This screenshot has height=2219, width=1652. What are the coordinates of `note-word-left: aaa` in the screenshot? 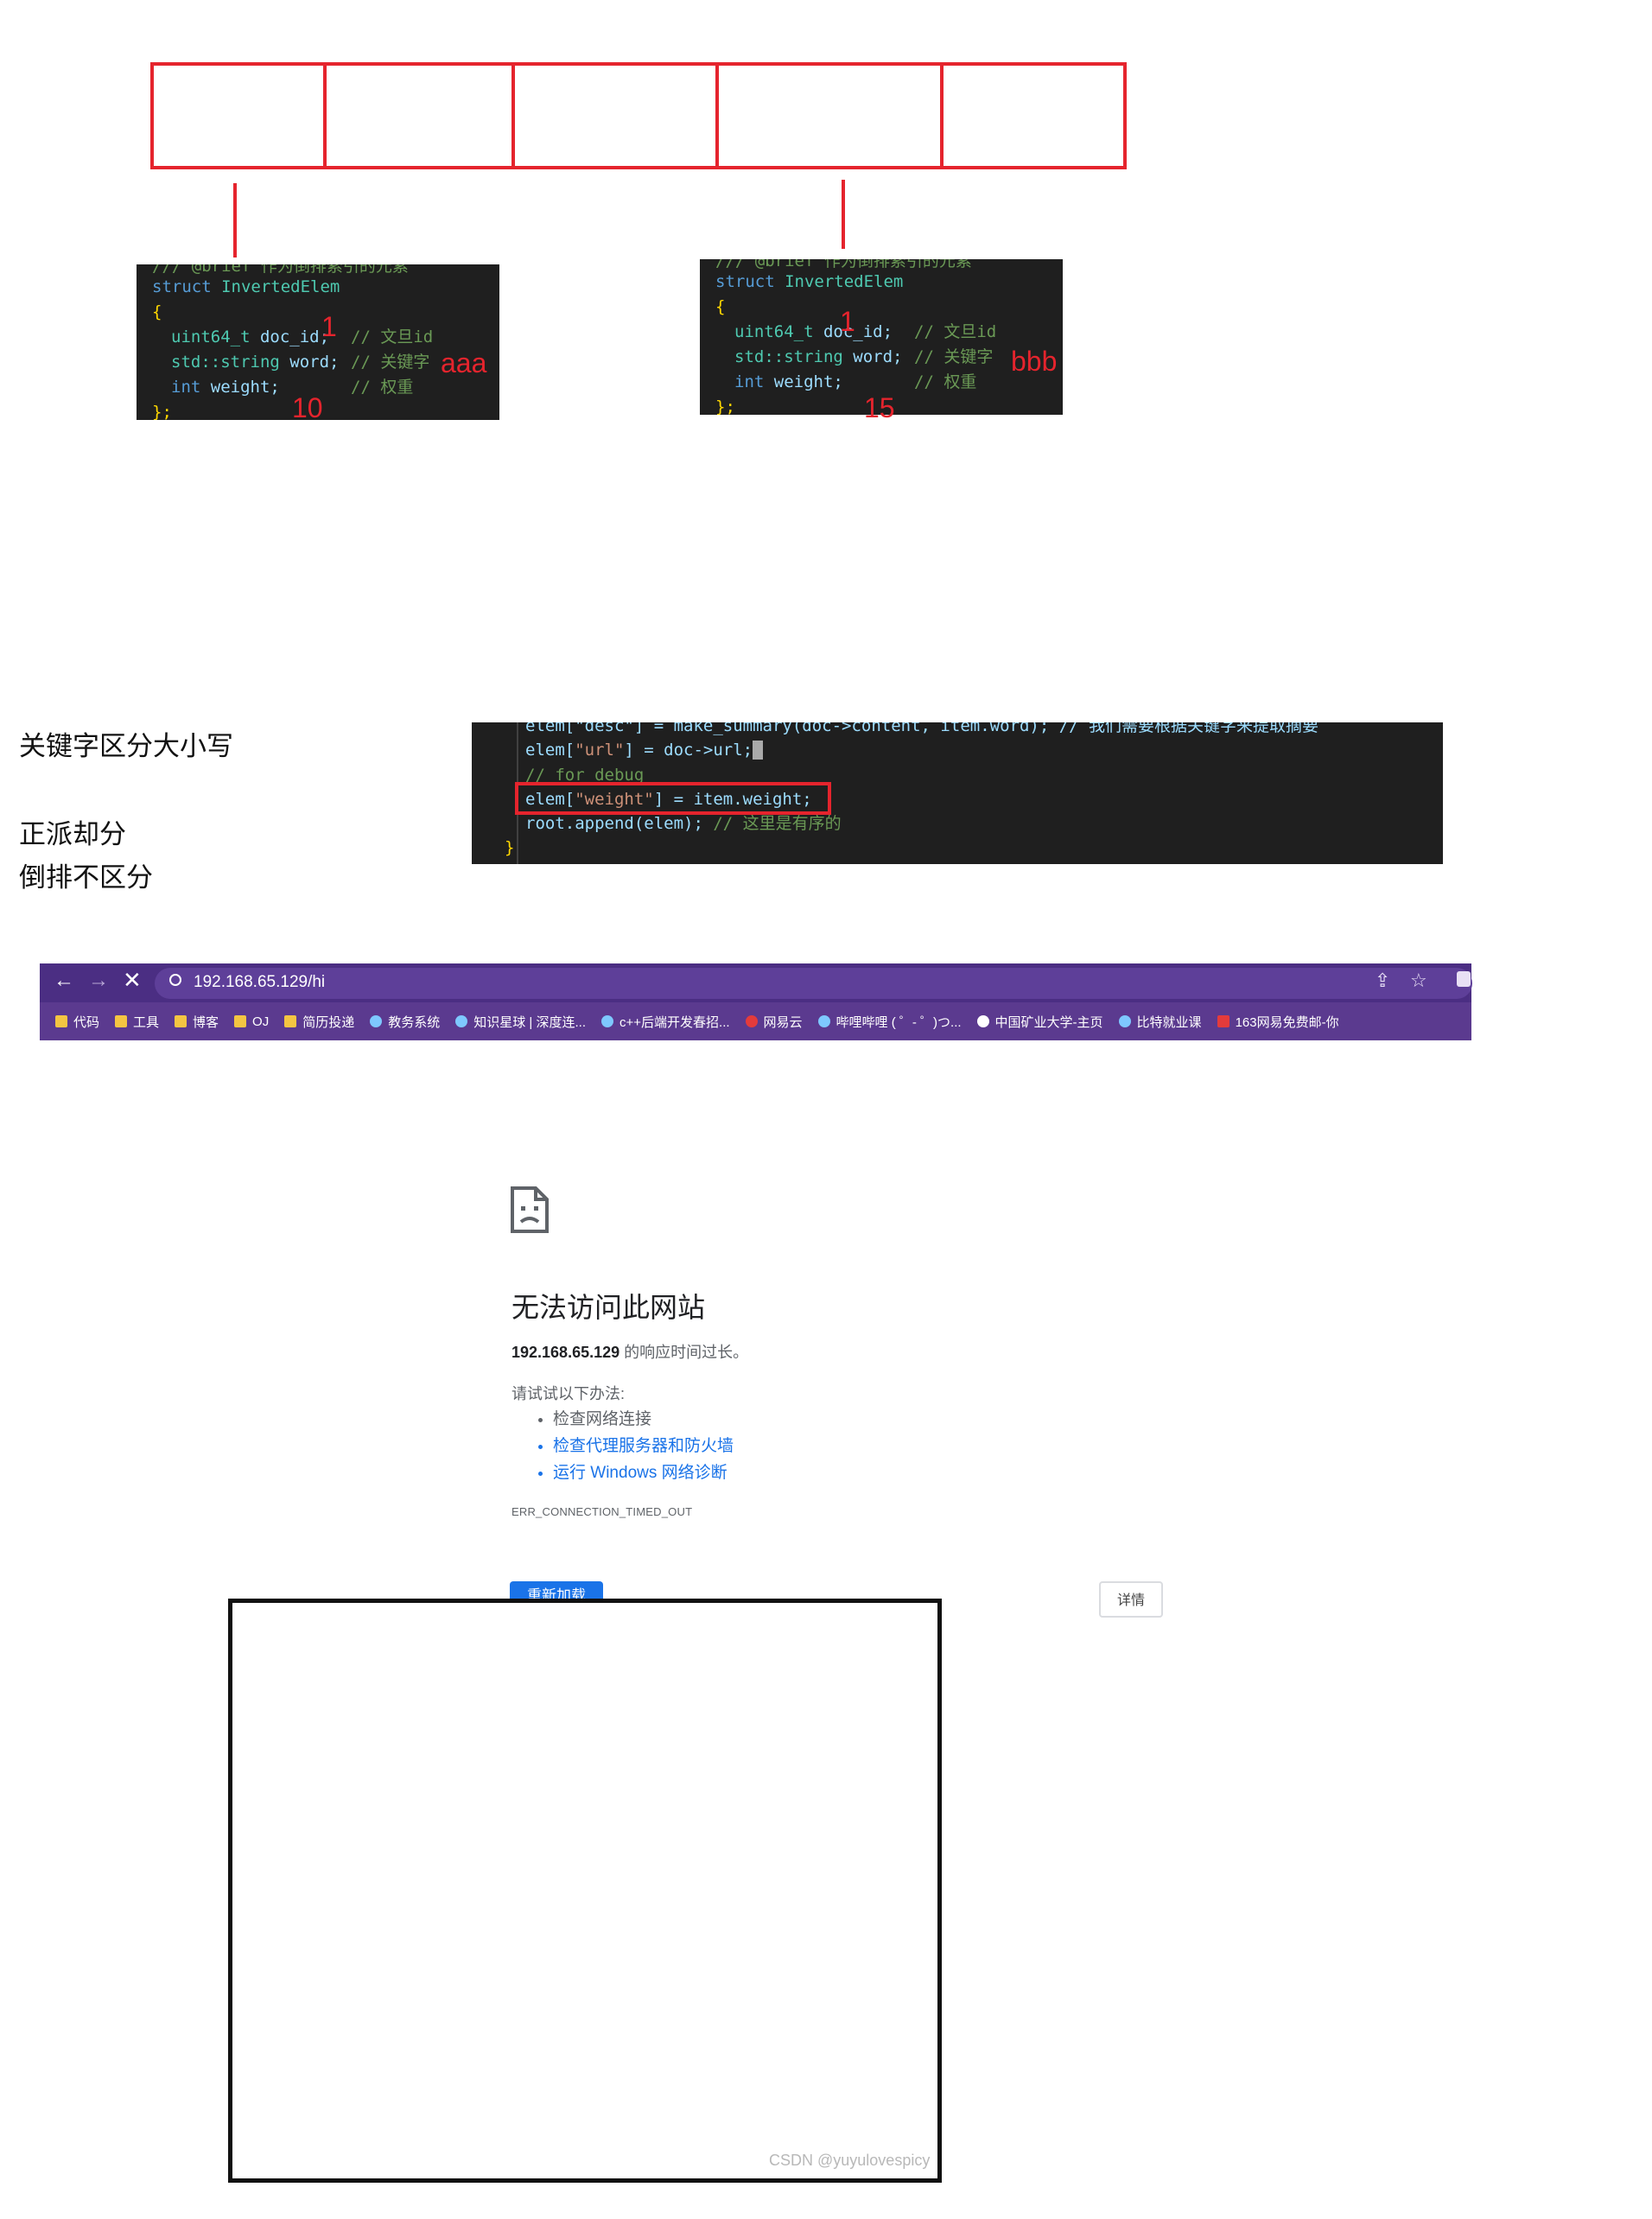 It's located at (464, 362).